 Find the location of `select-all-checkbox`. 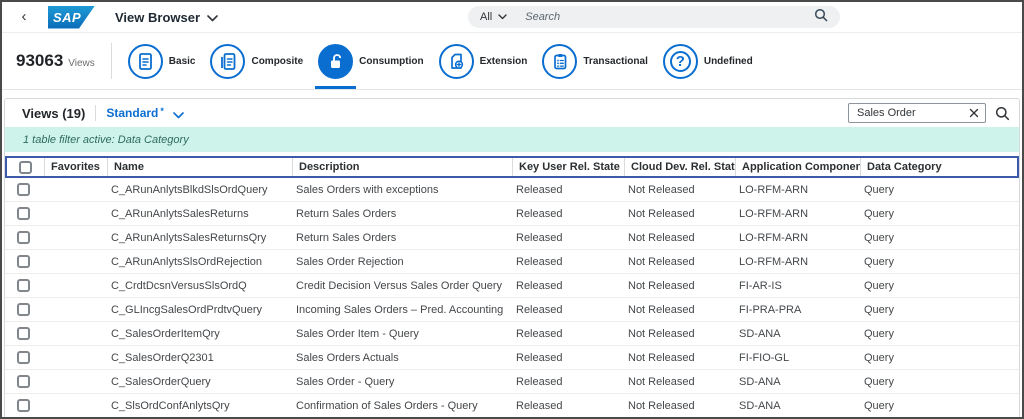

select-all-checkbox is located at coordinates (25, 167).